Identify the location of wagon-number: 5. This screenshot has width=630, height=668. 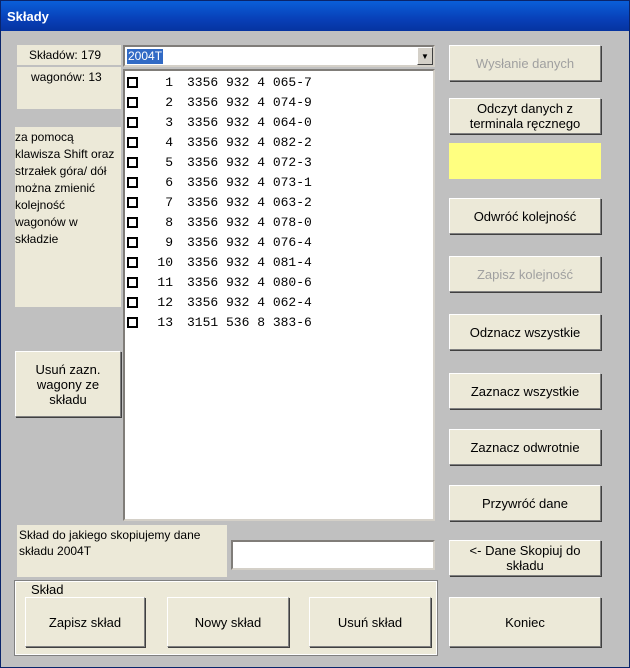
(169, 162).